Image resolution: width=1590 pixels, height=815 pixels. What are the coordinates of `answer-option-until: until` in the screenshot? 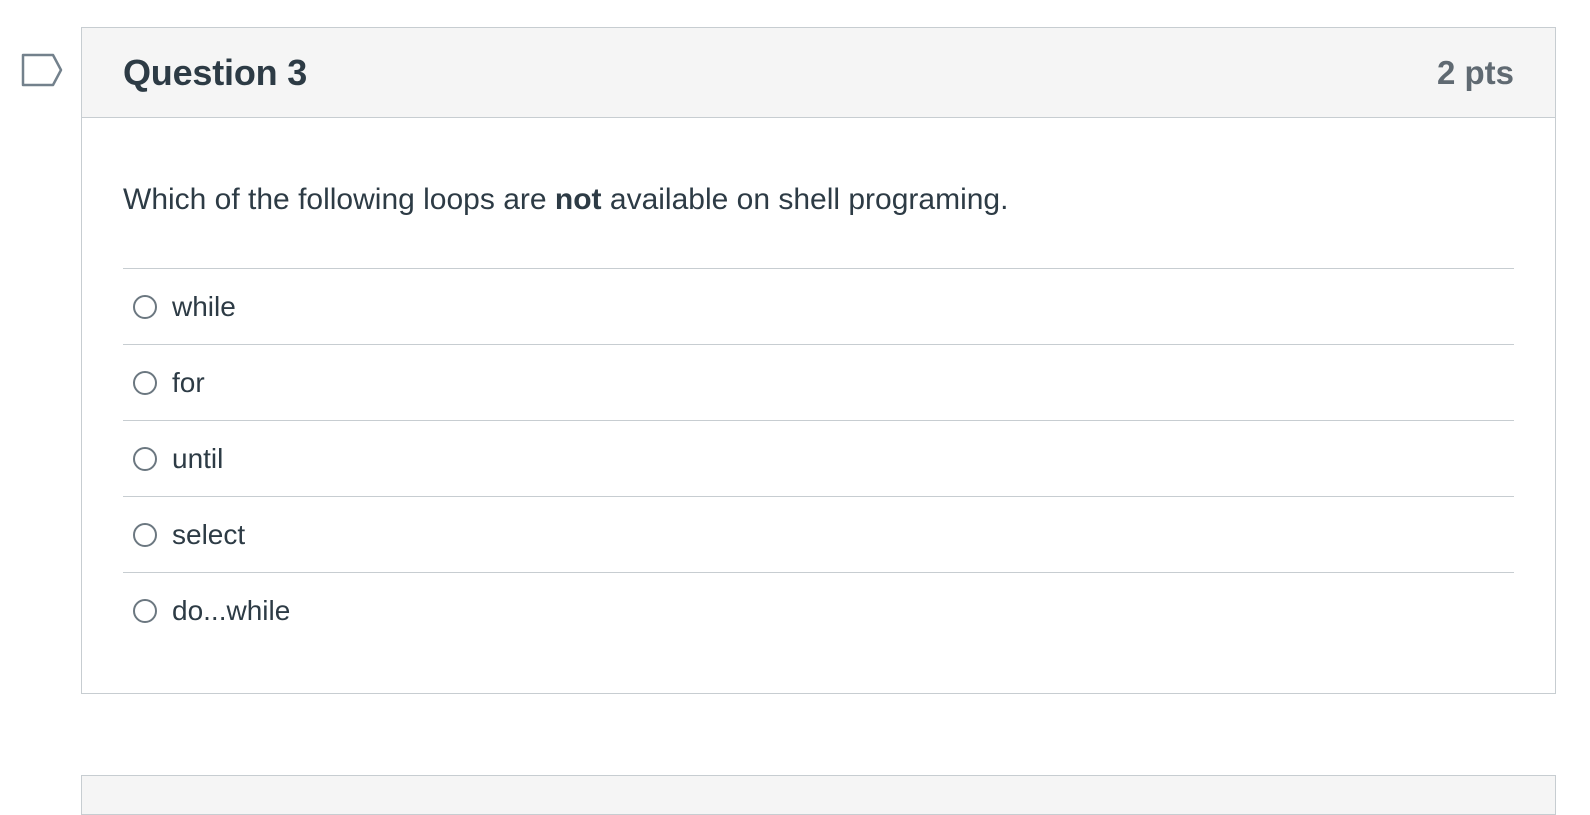 It's located at (818, 459).